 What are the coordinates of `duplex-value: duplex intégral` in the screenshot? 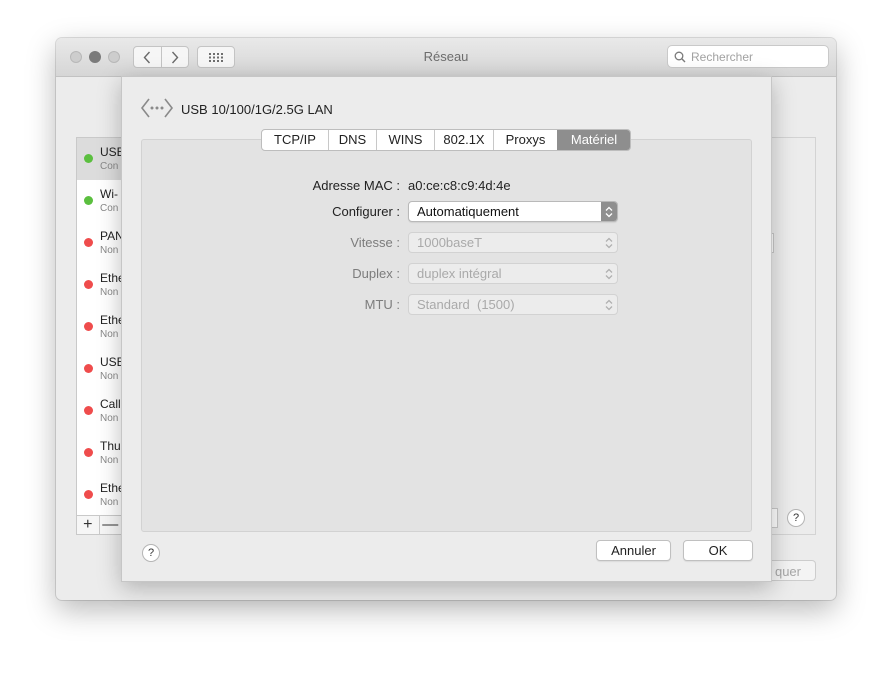 It's located at (459, 273).